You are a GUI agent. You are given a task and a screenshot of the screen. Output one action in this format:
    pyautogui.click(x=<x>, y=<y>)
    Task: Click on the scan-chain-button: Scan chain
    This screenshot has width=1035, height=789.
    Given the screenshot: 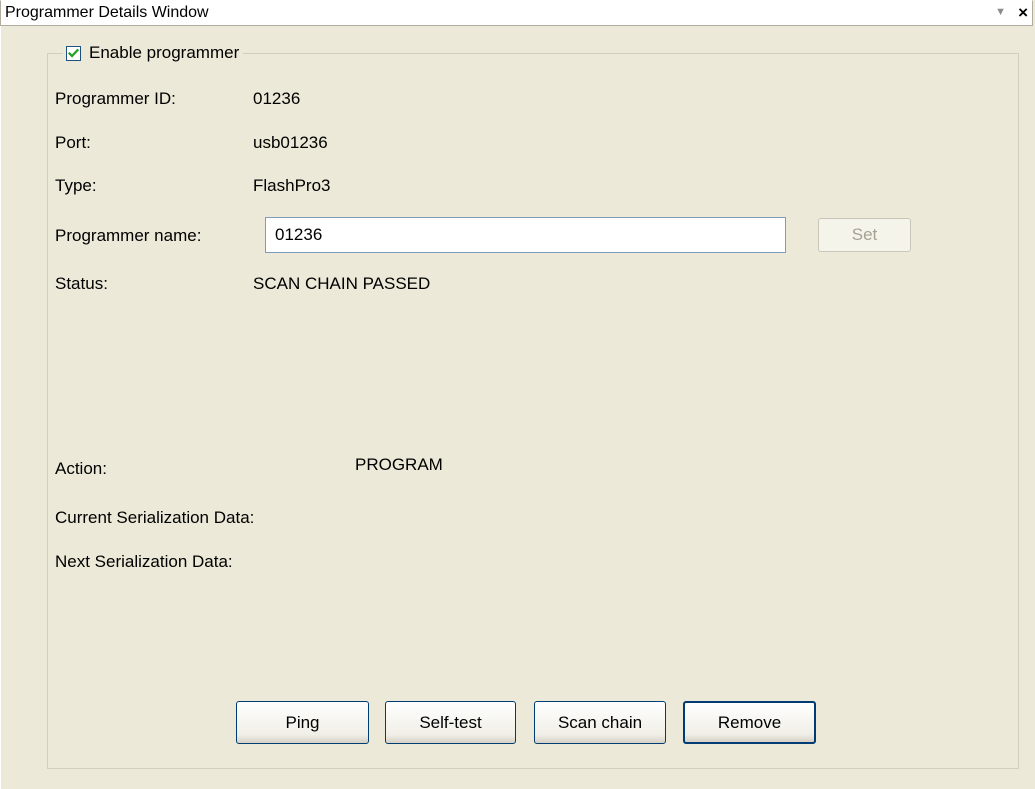 What is the action you would take?
    pyautogui.click(x=600, y=722)
    